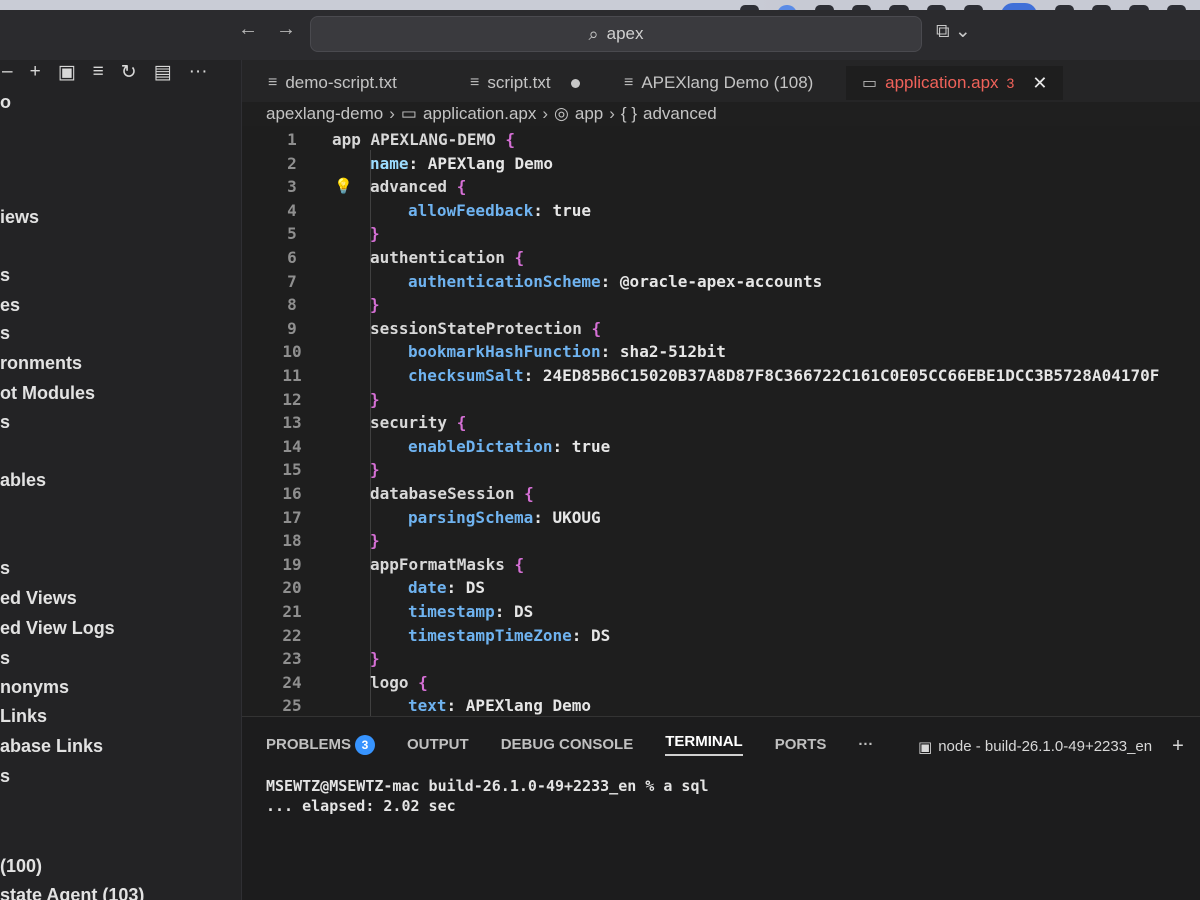 The image size is (1200, 900). What do you see at coordinates (7, 72) in the screenshot?
I see `collapse-icon: –` at bounding box center [7, 72].